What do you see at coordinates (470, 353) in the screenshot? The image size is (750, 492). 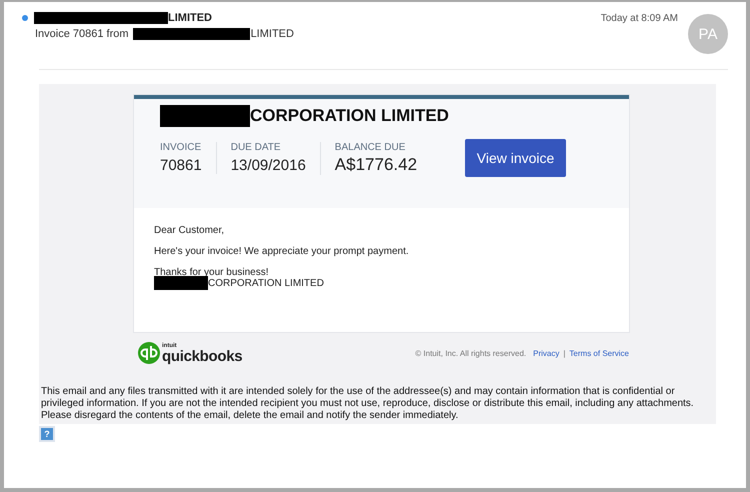 I see `copyright-text: © Intuit, Inc. All rights reserved.` at bounding box center [470, 353].